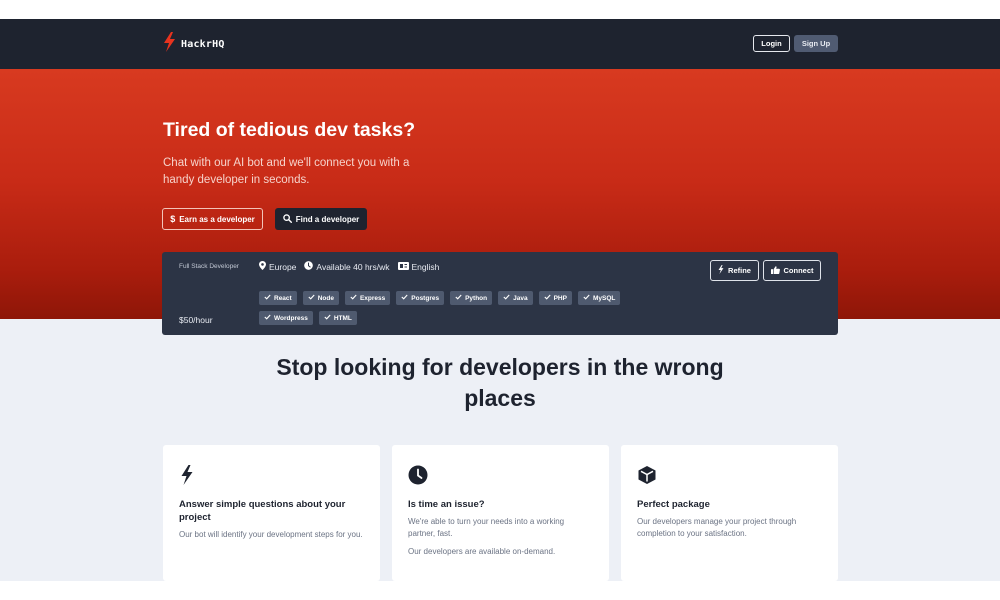 The width and height of the screenshot is (1000, 600). Describe the element at coordinates (446, 504) in the screenshot. I see `feature-title: Is time an issue?` at that location.